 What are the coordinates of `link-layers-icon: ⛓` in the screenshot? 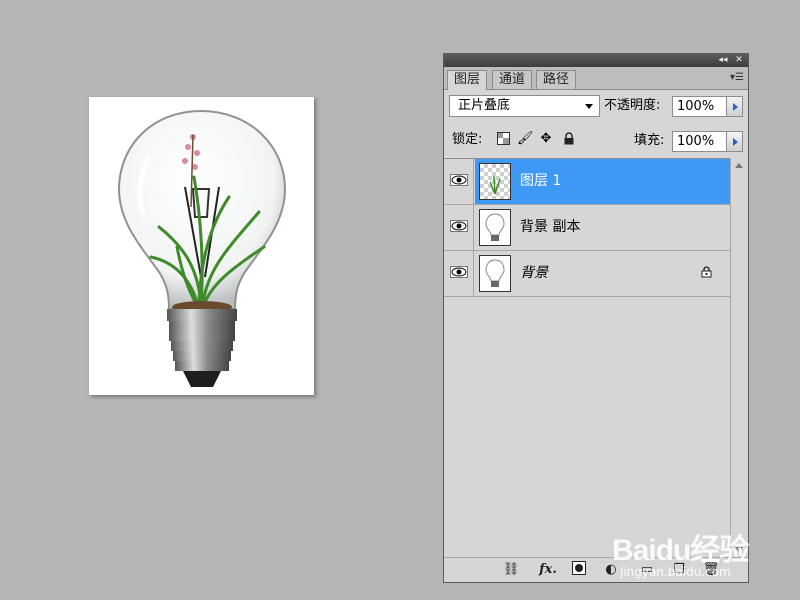 It's located at (511, 570).